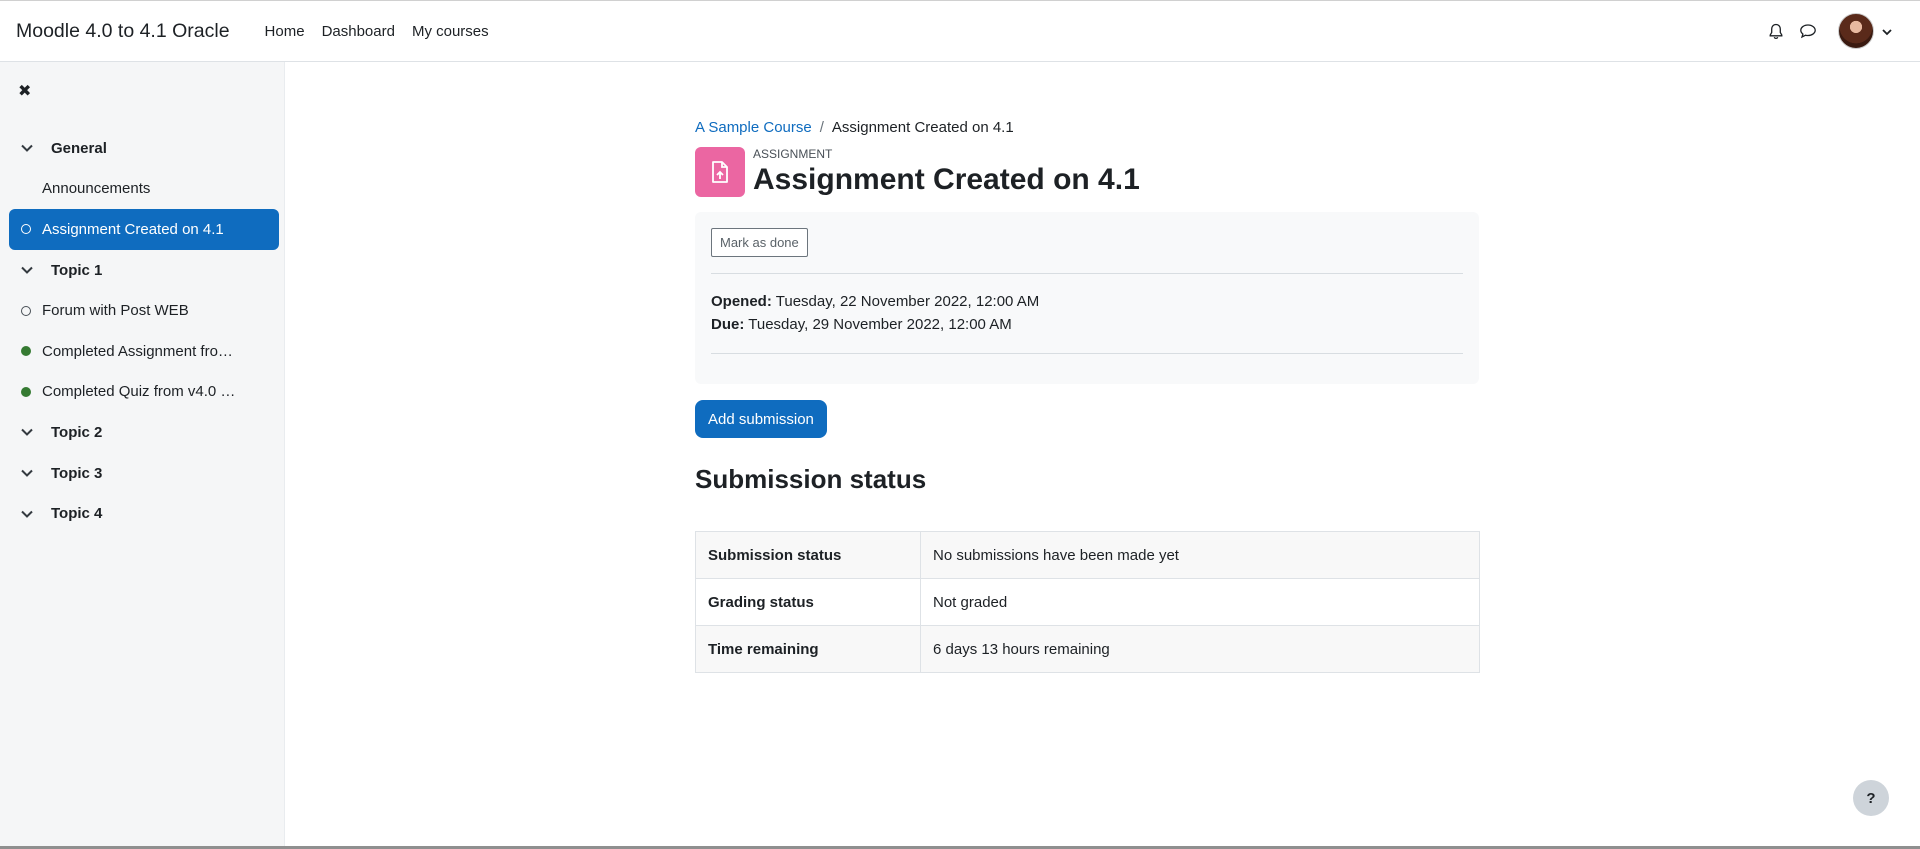 The image size is (1920, 849). I want to click on section-label: Topic 1, so click(77, 270).